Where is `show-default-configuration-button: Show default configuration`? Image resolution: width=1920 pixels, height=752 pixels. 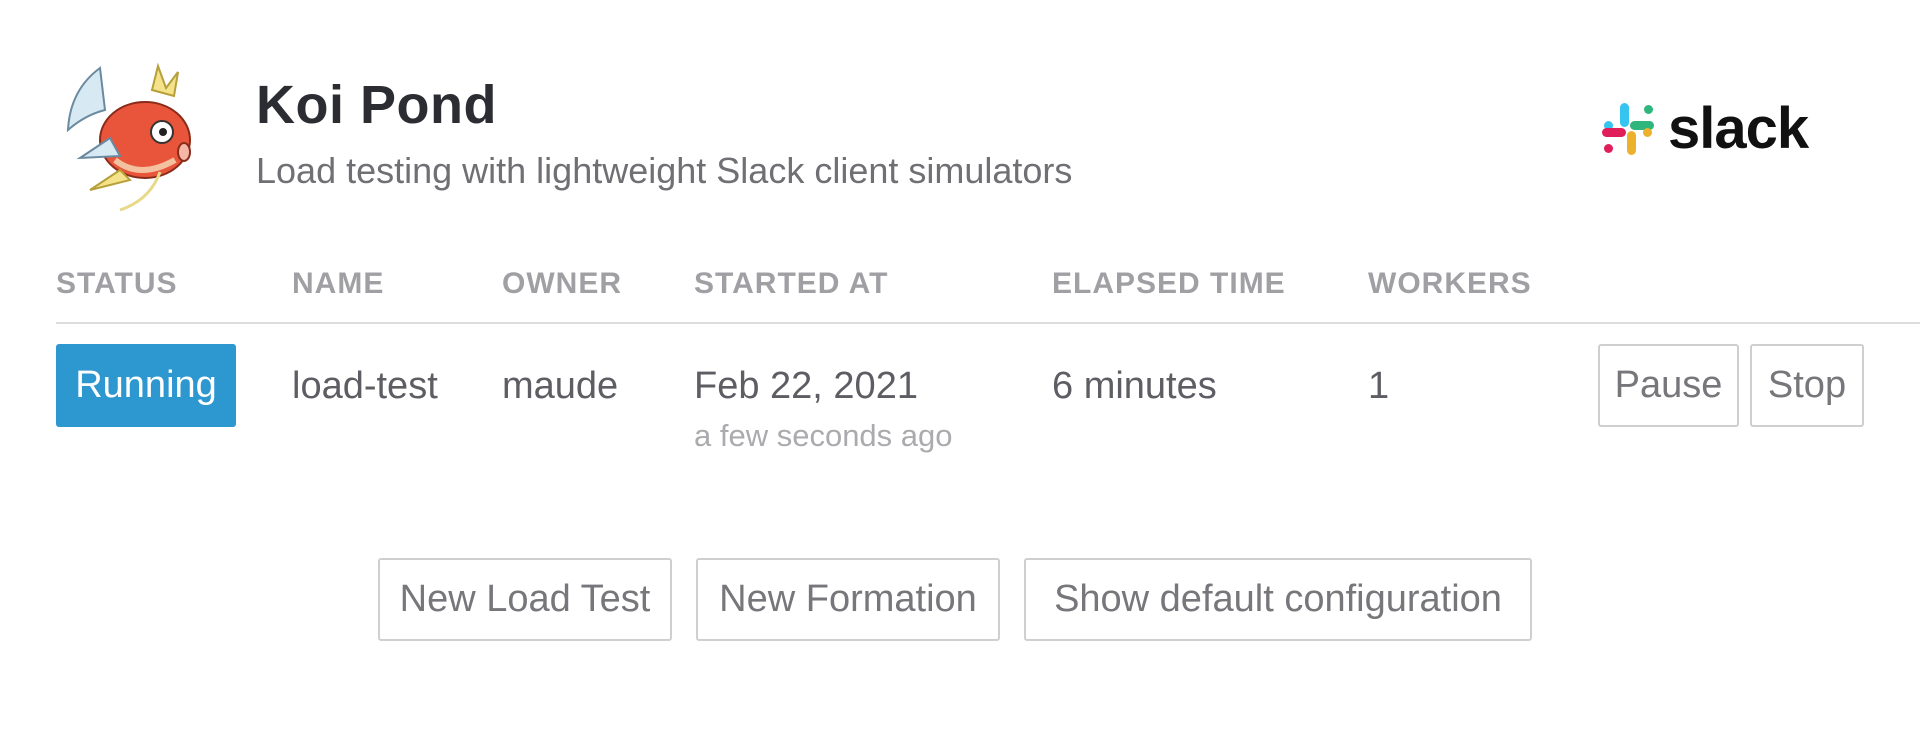 show-default-configuration-button: Show default configuration is located at coordinates (1278, 599).